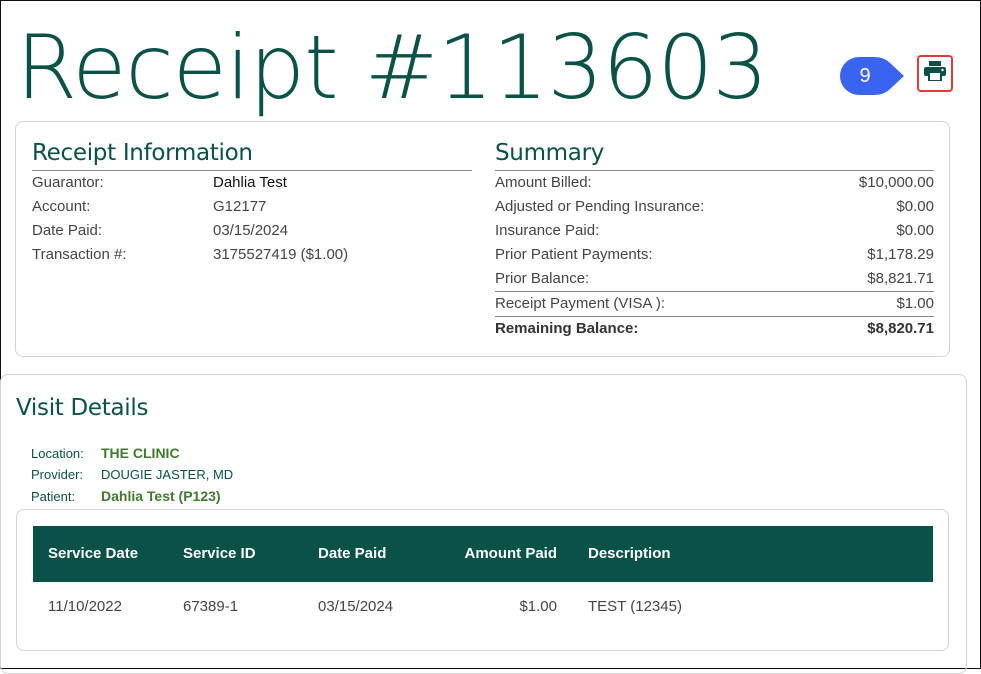 This screenshot has height=674, width=981. Describe the element at coordinates (61, 206) in the screenshot. I see `account-label: Account:` at that location.